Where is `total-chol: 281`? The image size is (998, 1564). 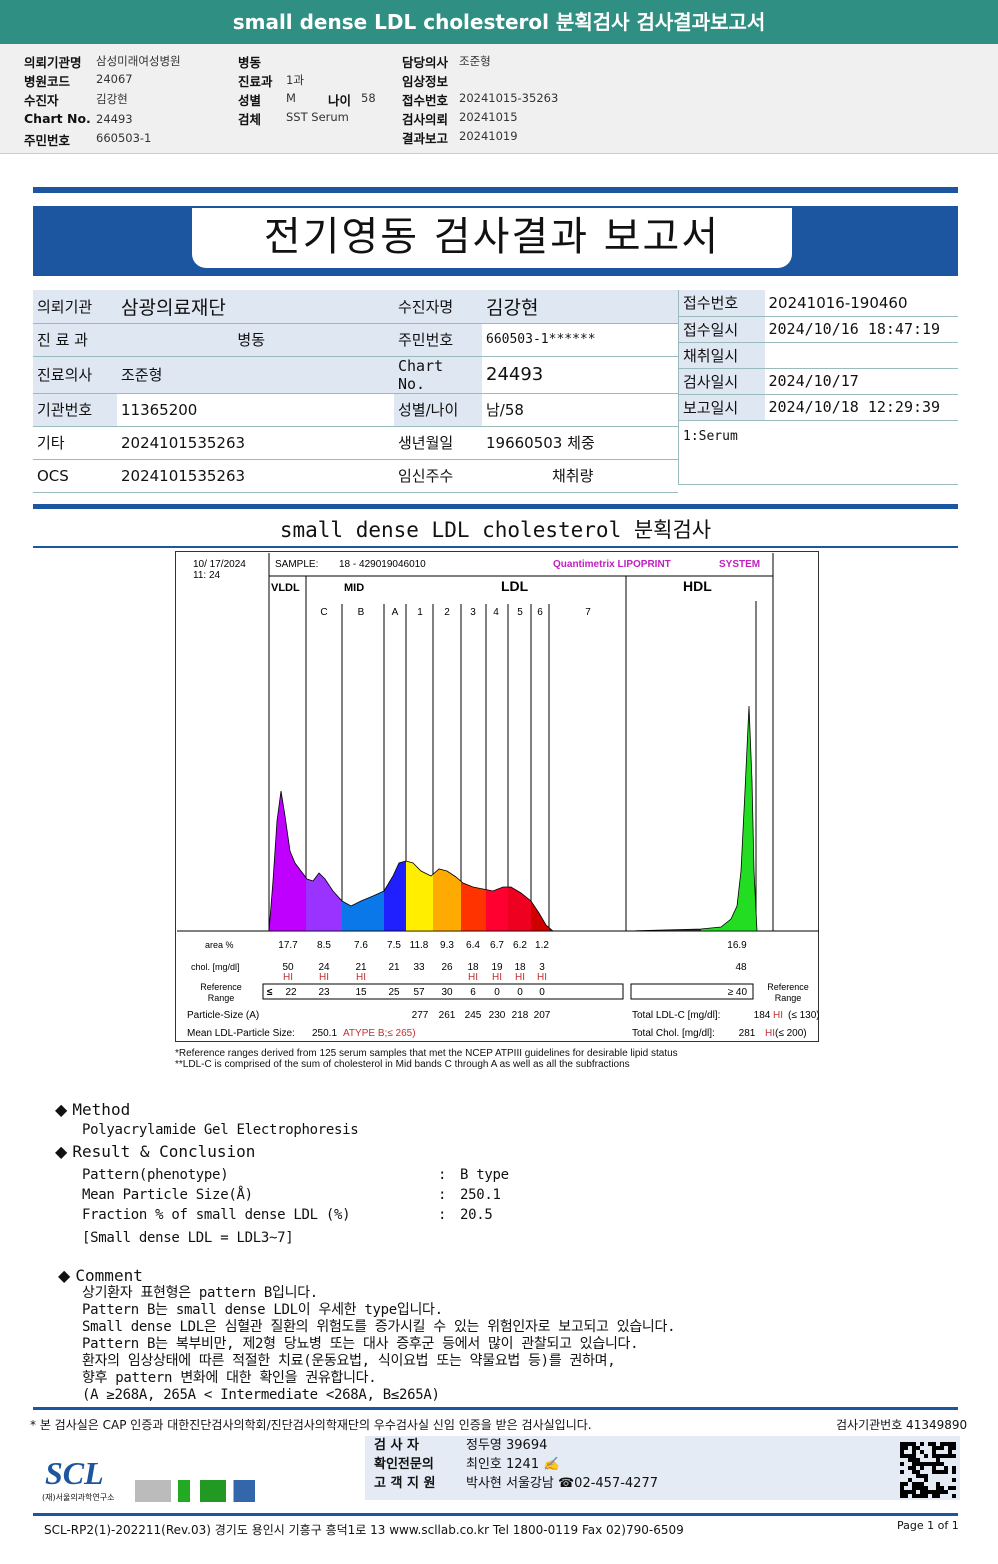
total-chol: 281 is located at coordinates (747, 1033).